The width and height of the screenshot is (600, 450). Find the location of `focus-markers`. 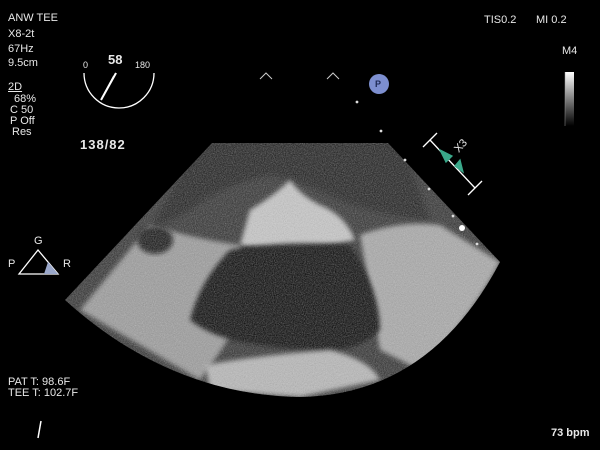

focus-markers is located at coordinates (299, 76).